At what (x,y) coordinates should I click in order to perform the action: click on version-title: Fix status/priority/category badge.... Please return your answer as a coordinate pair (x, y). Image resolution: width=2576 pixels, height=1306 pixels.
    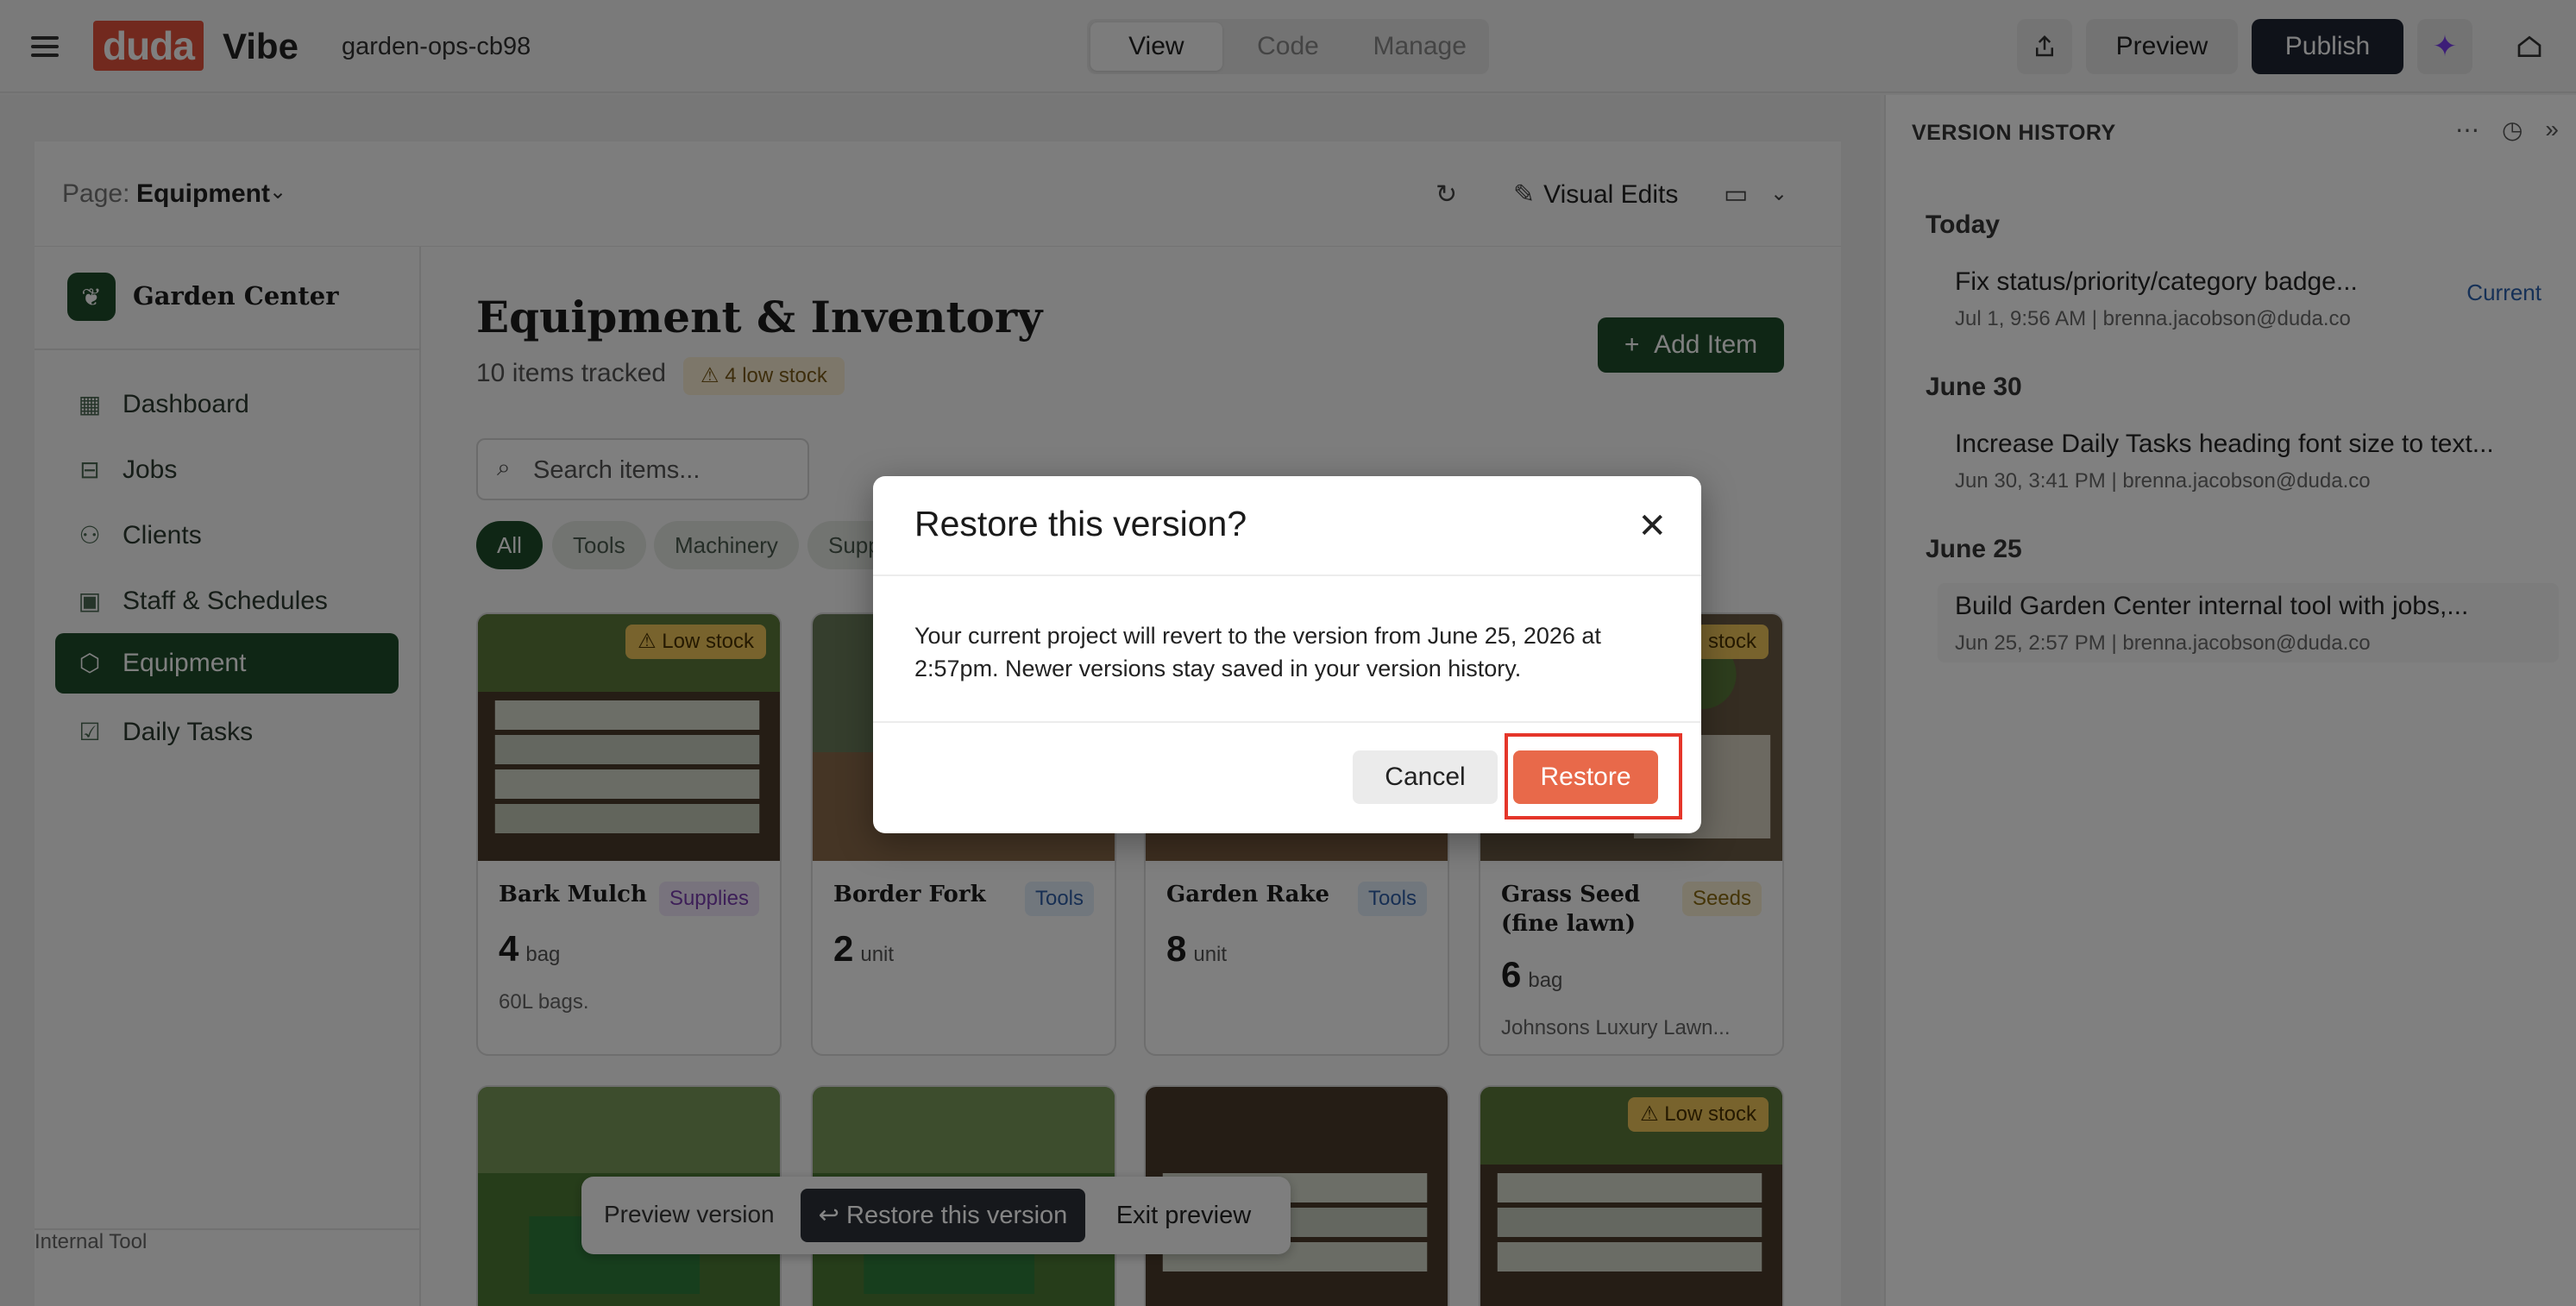
    Looking at the image, I should click on (2156, 281).